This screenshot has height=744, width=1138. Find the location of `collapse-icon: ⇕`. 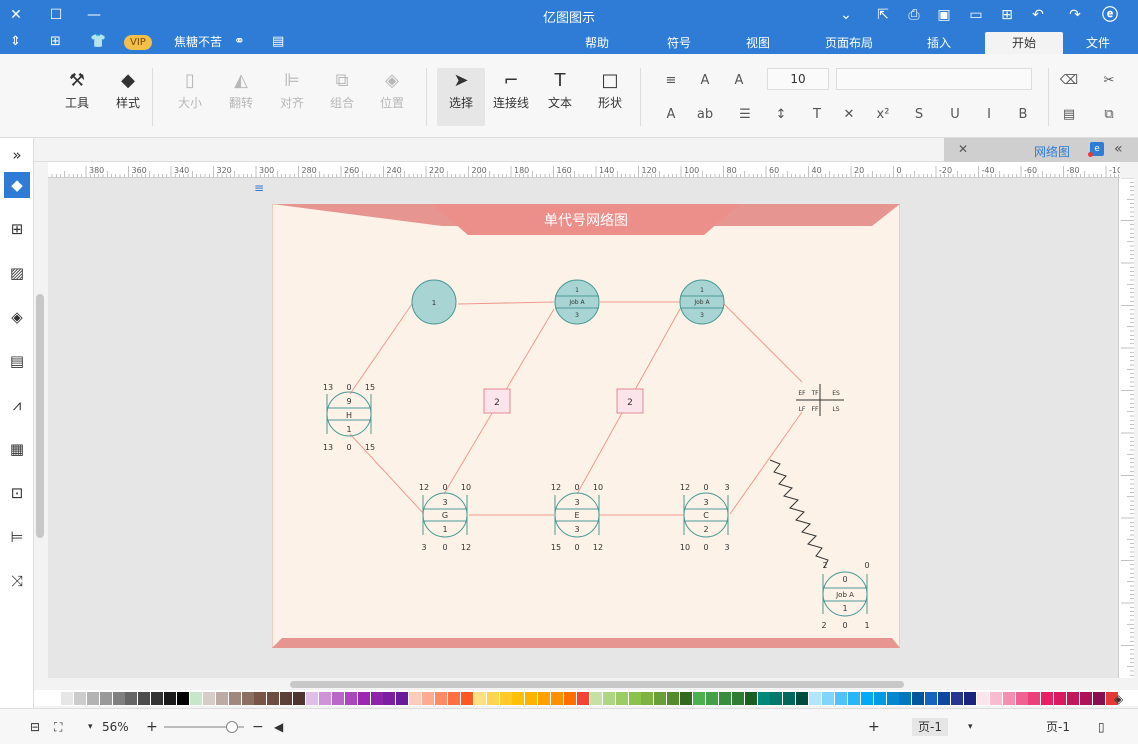

collapse-icon: ⇕ is located at coordinates (15, 42).